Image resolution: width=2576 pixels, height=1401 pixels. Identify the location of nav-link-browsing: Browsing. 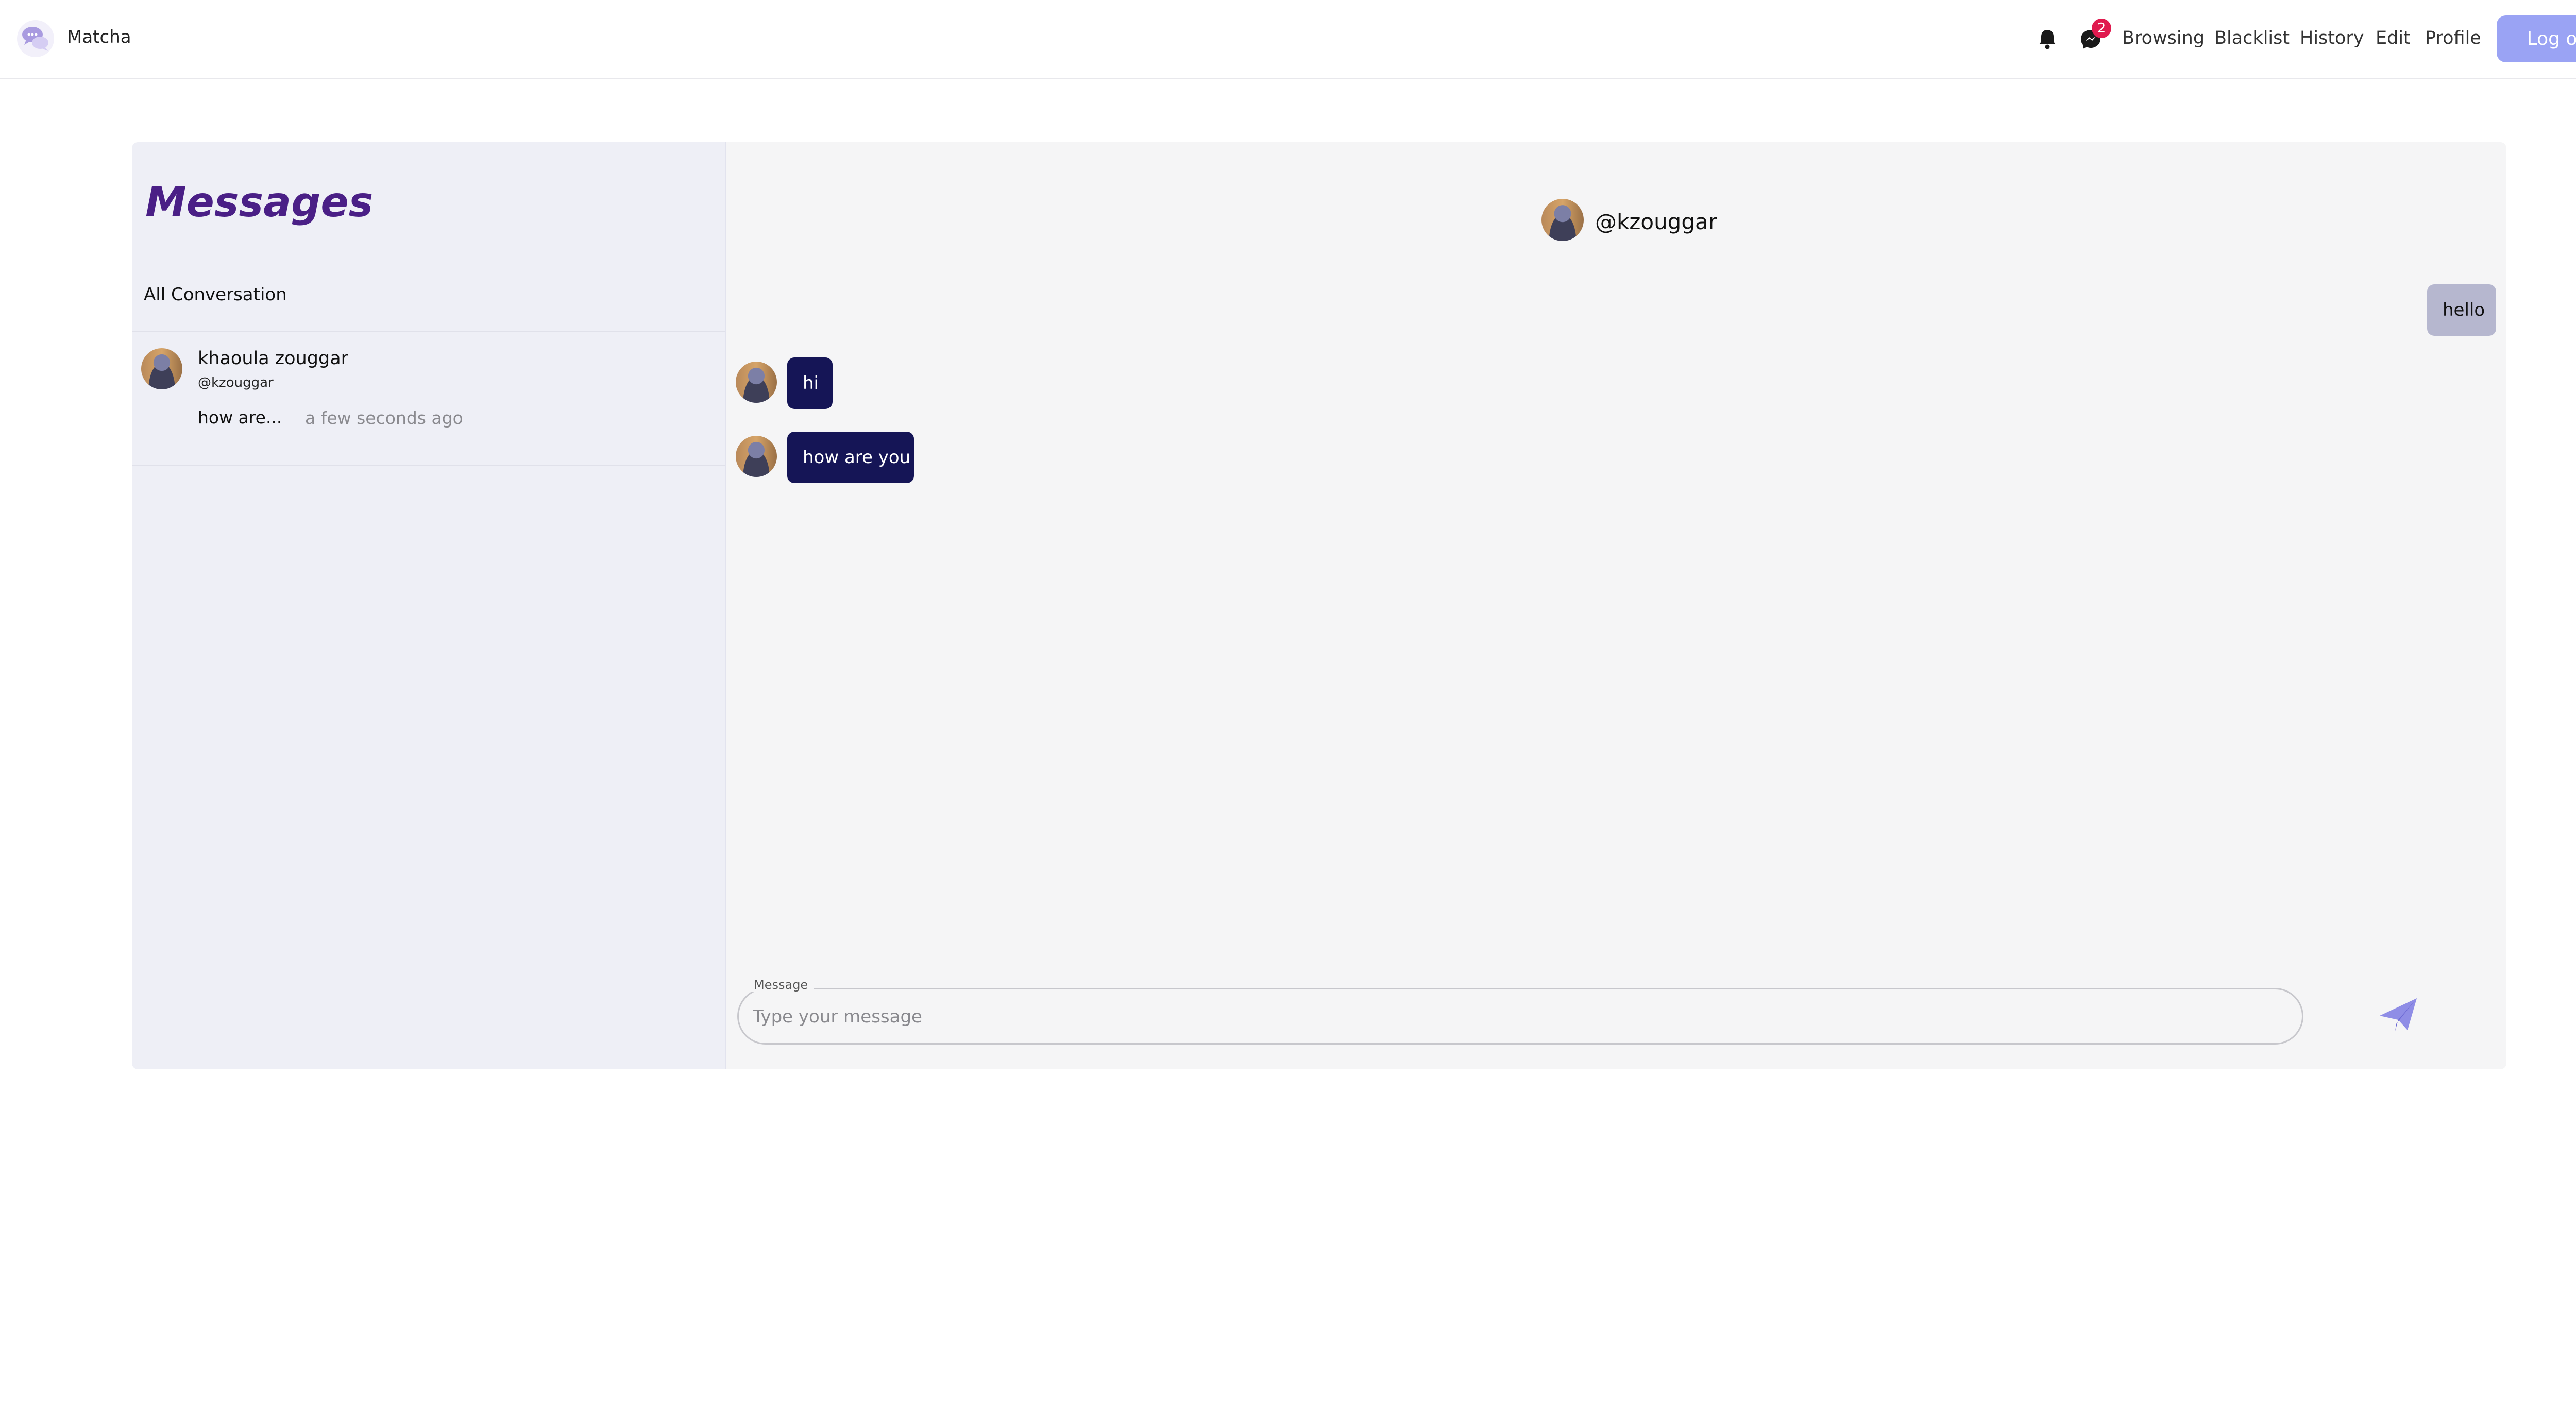
(2163, 38).